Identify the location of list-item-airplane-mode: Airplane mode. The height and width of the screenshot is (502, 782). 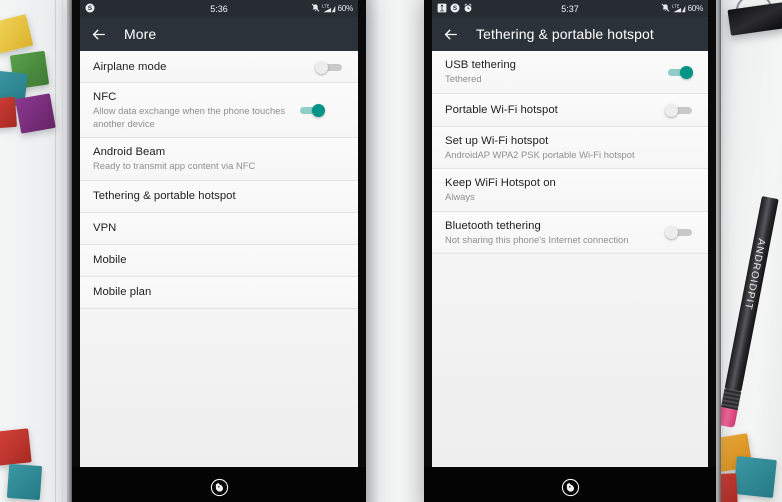
(219, 67).